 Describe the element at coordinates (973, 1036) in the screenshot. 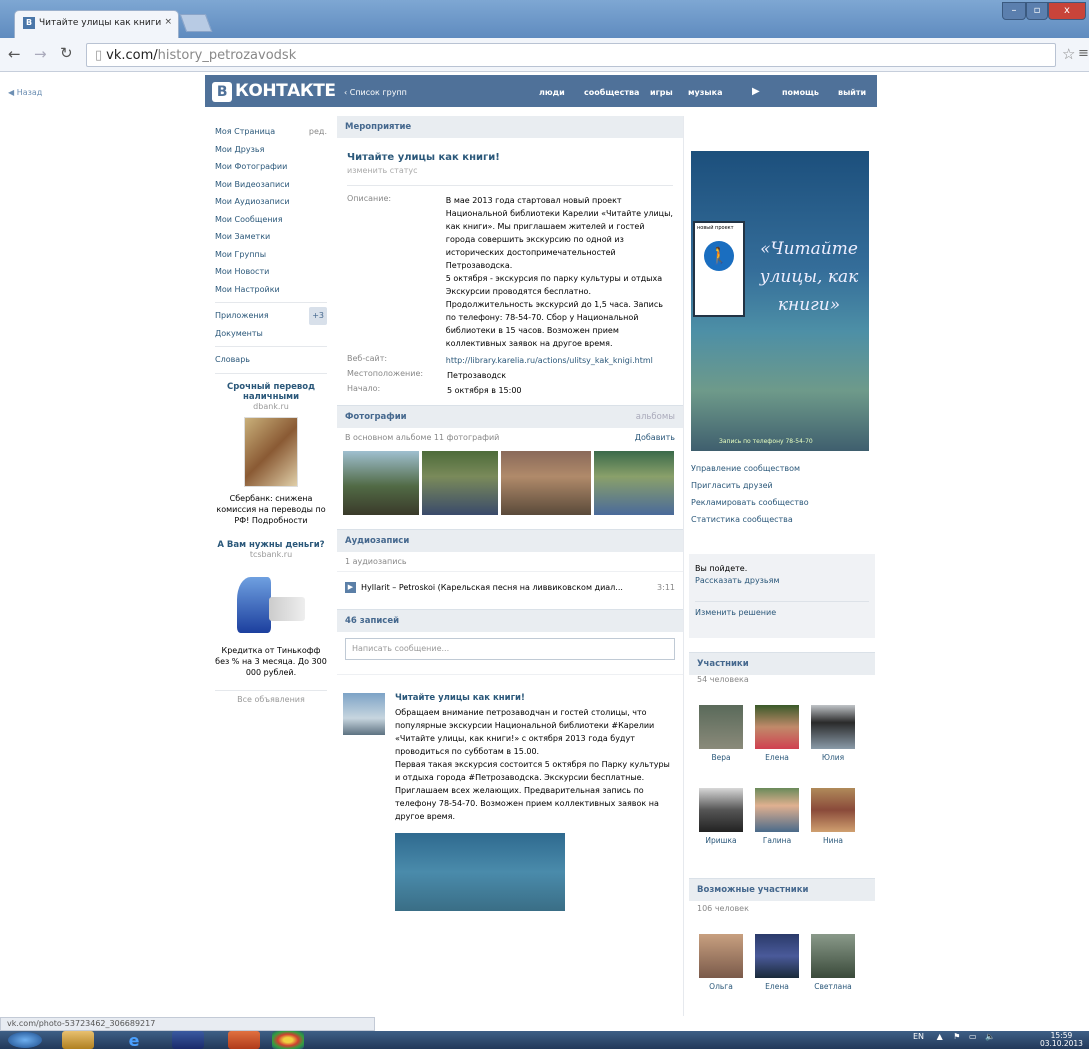

I see `network-icon: ▭` at that location.